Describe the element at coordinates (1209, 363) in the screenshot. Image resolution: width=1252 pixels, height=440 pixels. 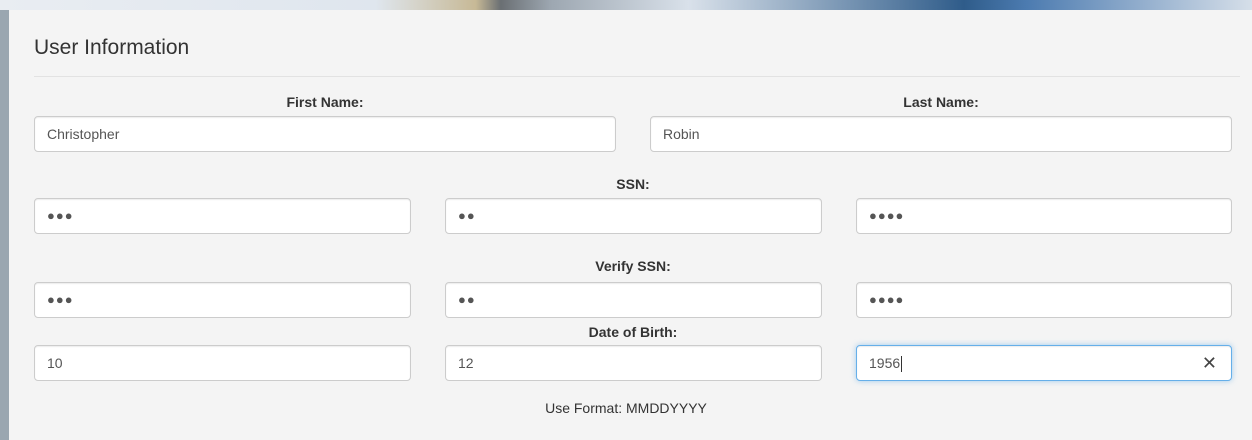
I see `clear-icon: ✕` at that location.